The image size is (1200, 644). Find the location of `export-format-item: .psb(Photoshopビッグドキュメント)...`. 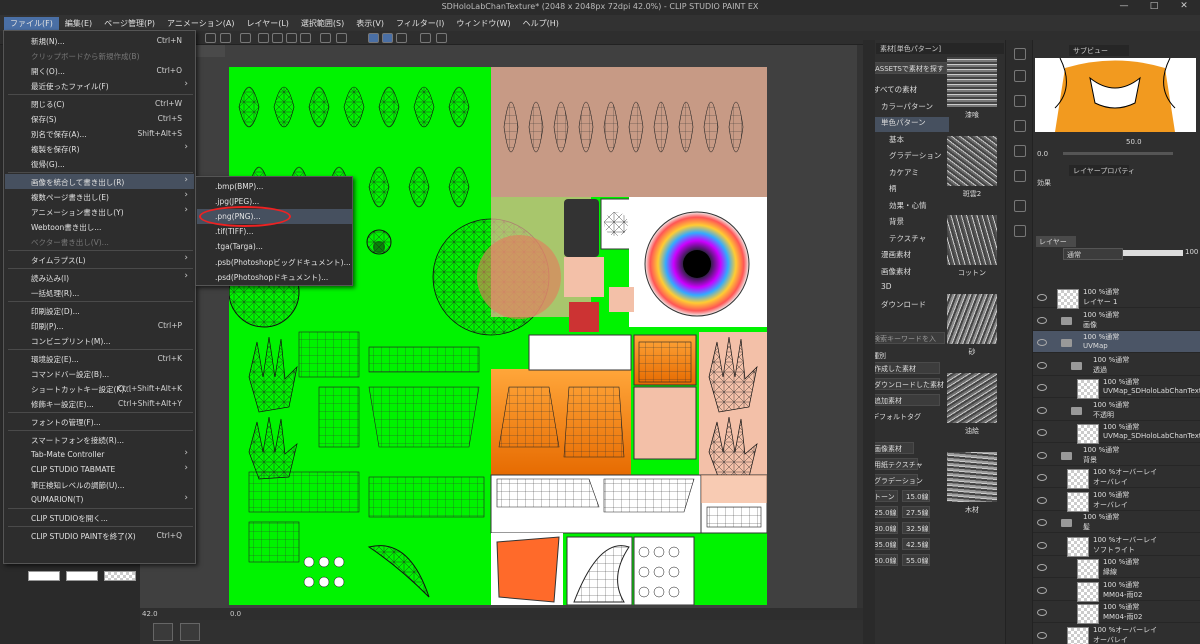

export-format-item: .psb(Photoshopビッグドキュメント)... is located at coordinates (274, 261).